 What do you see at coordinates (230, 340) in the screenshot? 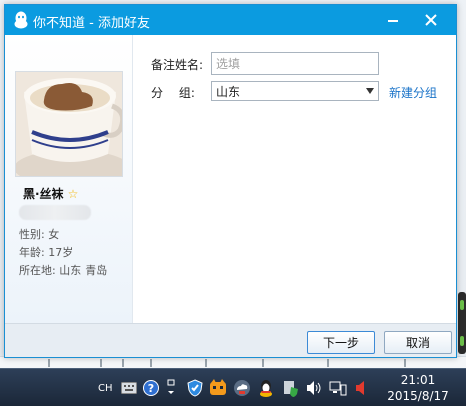
I see `dialog-footer: 下一步 取消` at bounding box center [230, 340].